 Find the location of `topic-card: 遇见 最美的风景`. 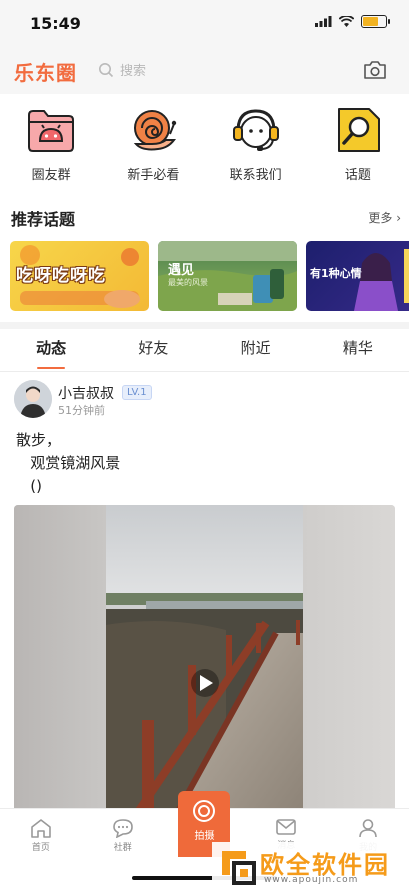

topic-card: 遇见 最美的风景 is located at coordinates (227, 276).